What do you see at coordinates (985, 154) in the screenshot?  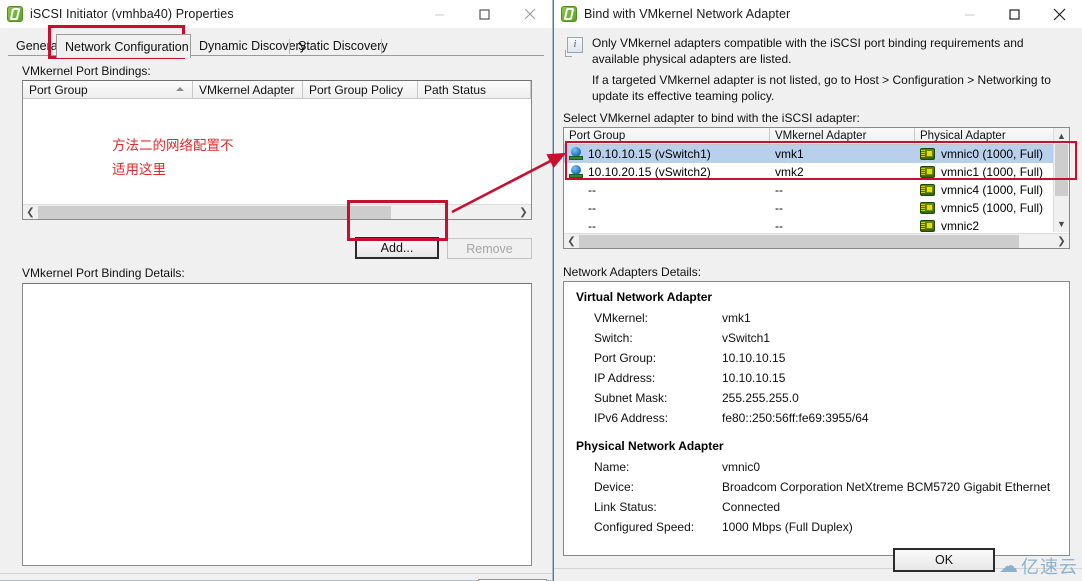 I see `cell-physical-adapter: vmnic0 (1000, Full)` at bounding box center [985, 154].